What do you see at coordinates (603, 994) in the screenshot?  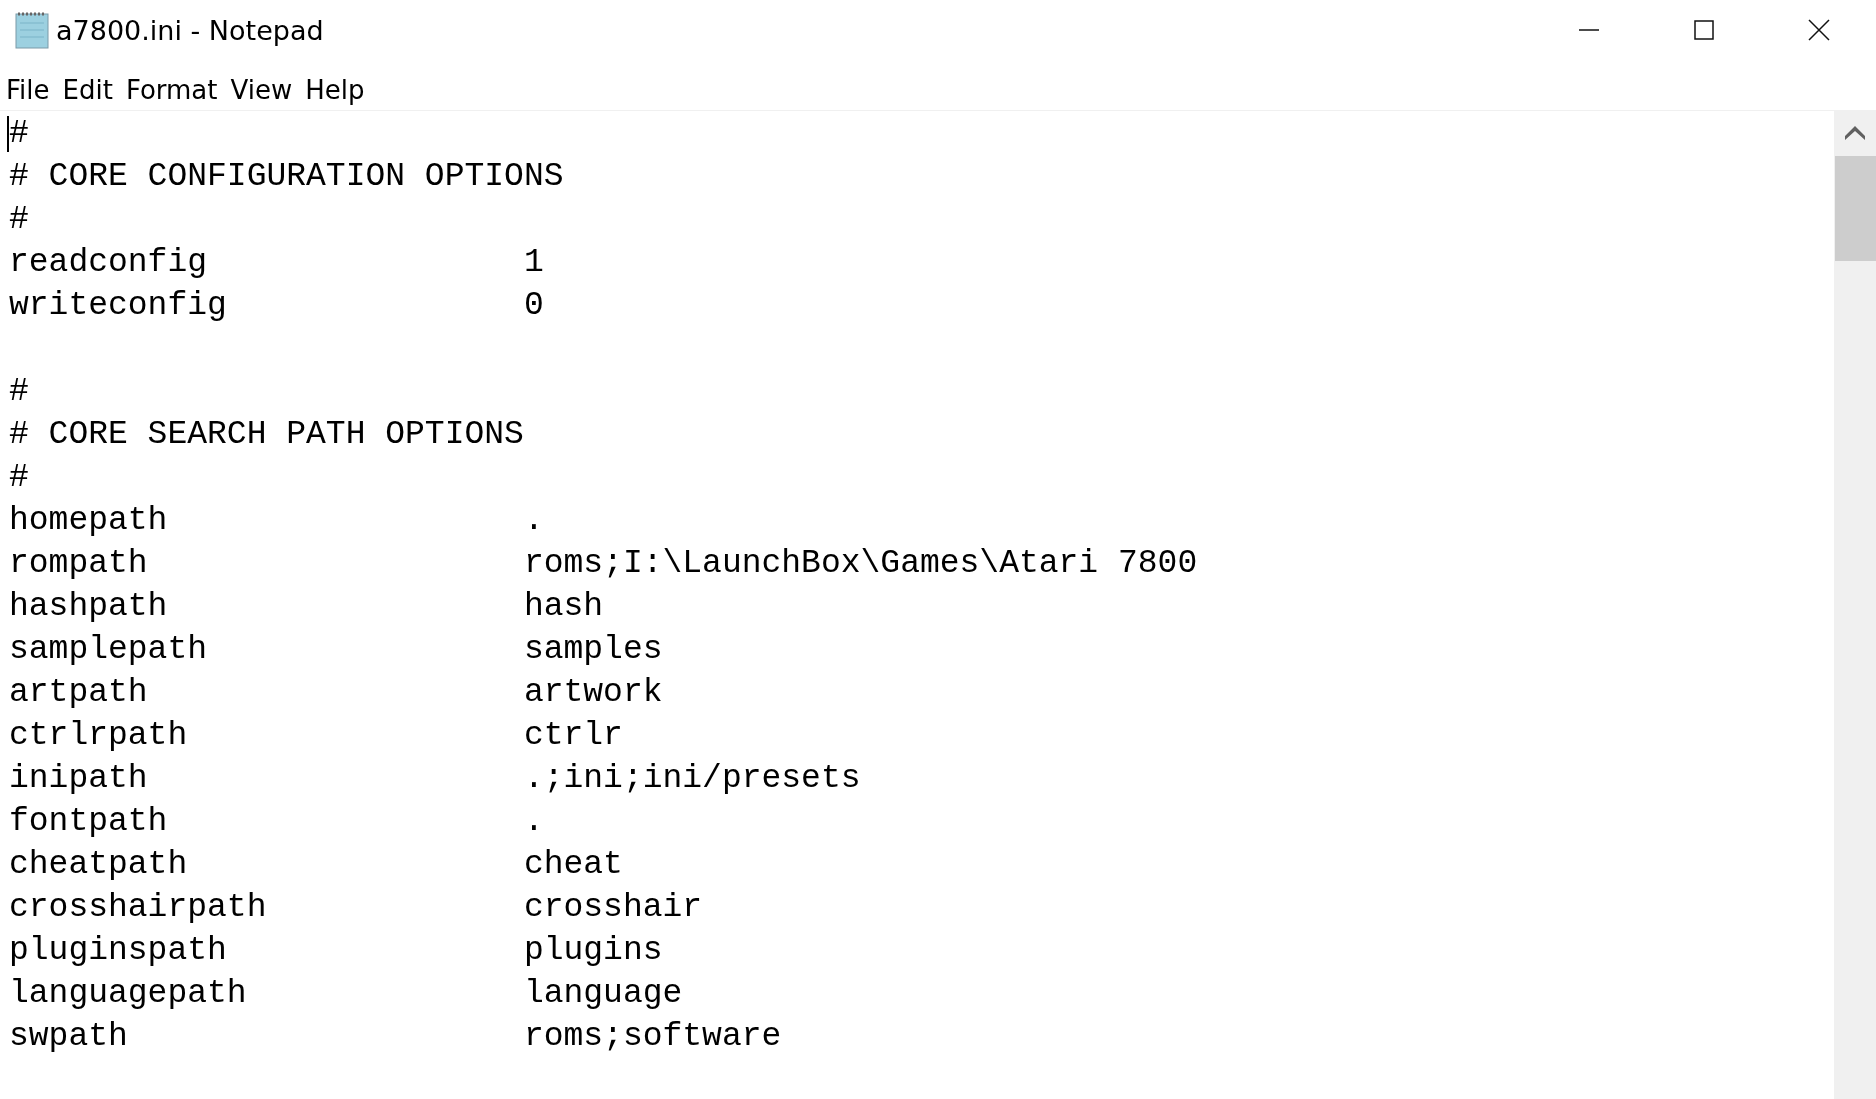 I see `setting-value: language` at bounding box center [603, 994].